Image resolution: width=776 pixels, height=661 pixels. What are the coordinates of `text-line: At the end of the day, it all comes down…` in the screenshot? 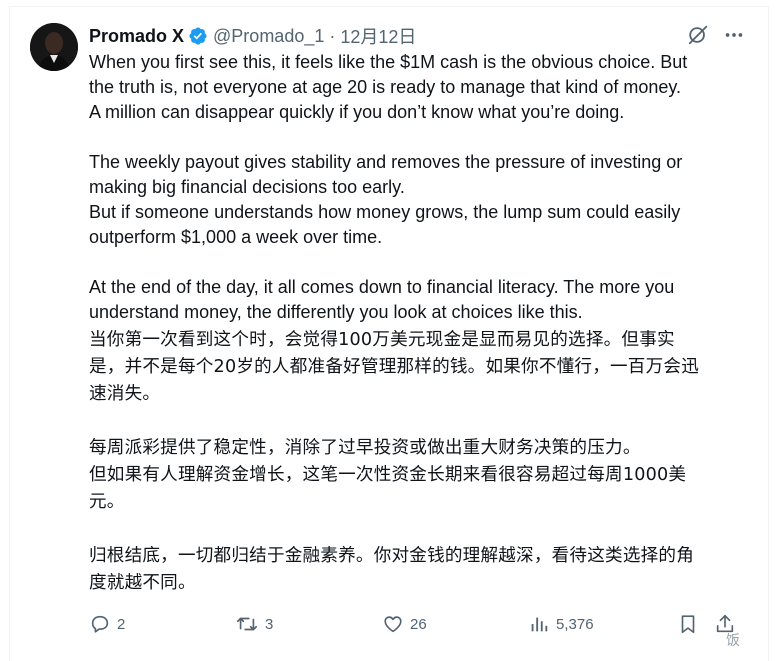 It's located at (382, 287).